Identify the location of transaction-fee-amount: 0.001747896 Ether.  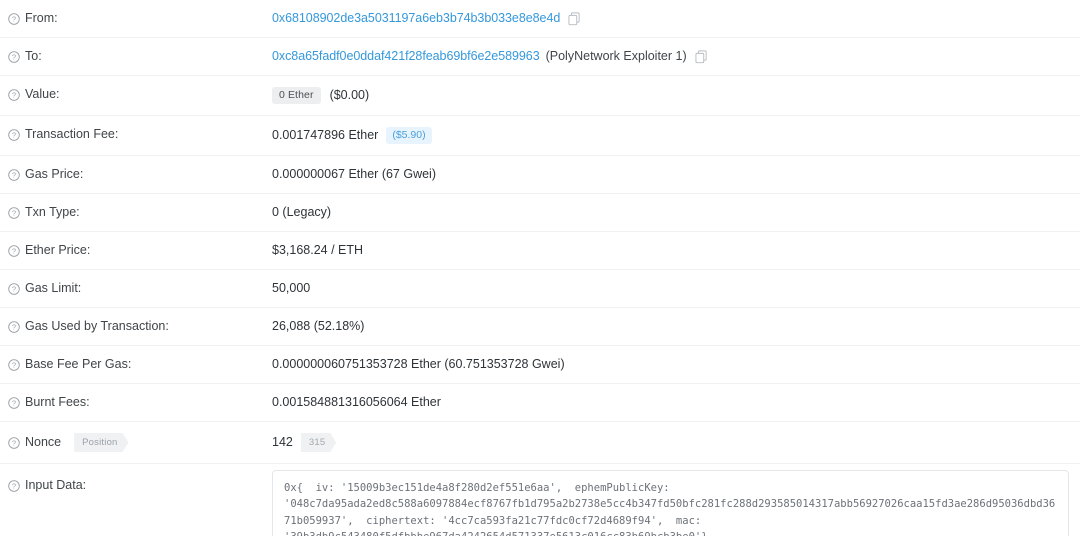
(325, 135).